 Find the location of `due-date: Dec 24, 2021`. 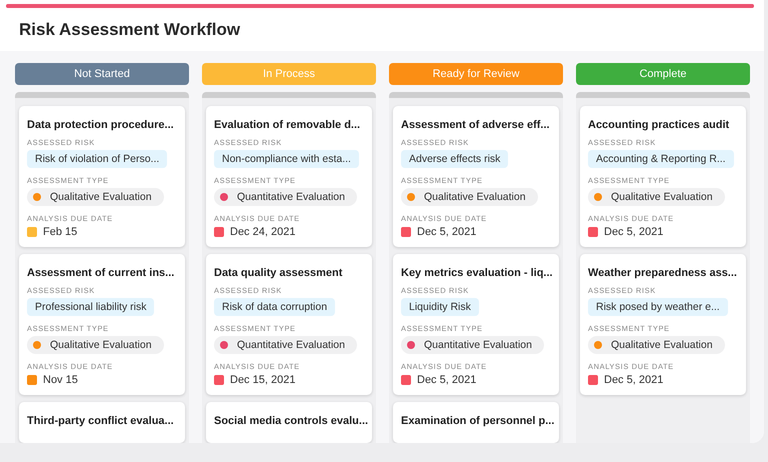

due-date: Dec 24, 2021 is located at coordinates (263, 232).